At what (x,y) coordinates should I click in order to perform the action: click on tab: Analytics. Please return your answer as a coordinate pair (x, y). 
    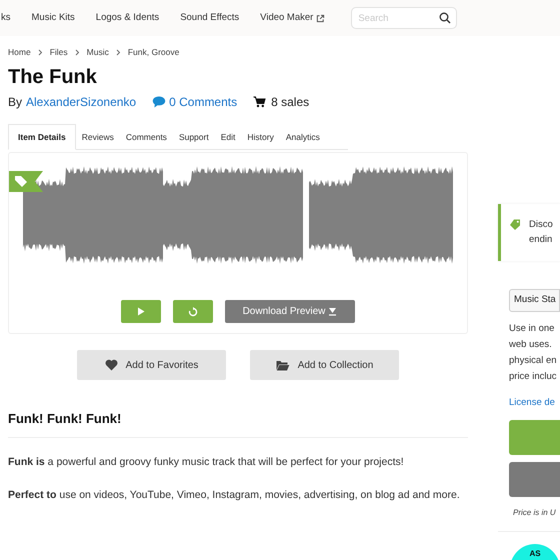
    Looking at the image, I should click on (303, 137).